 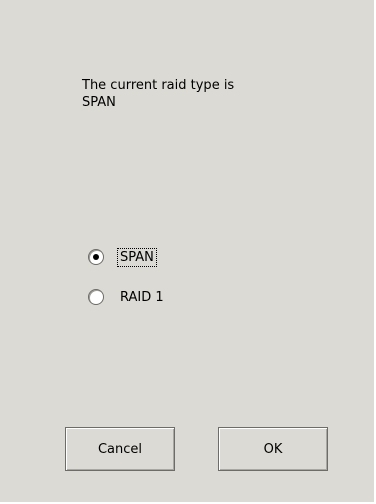 What do you see at coordinates (96, 257) in the screenshot?
I see `radio-button-span` at bounding box center [96, 257].